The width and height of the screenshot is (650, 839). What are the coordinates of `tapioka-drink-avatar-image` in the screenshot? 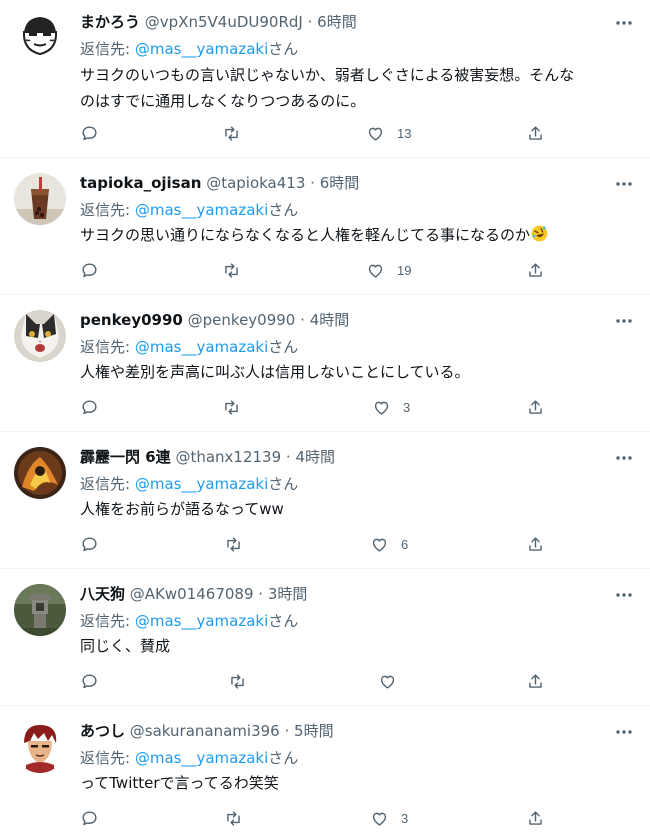 It's located at (40, 199).